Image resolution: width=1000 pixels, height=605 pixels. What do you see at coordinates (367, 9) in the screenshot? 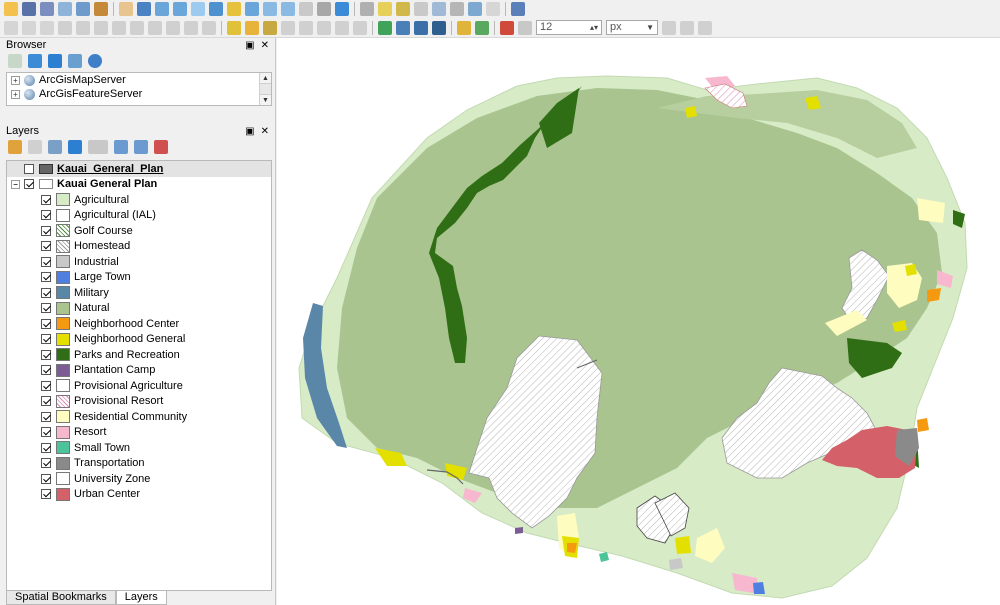
I see `identify-icon` at bounding box center [367, 9].